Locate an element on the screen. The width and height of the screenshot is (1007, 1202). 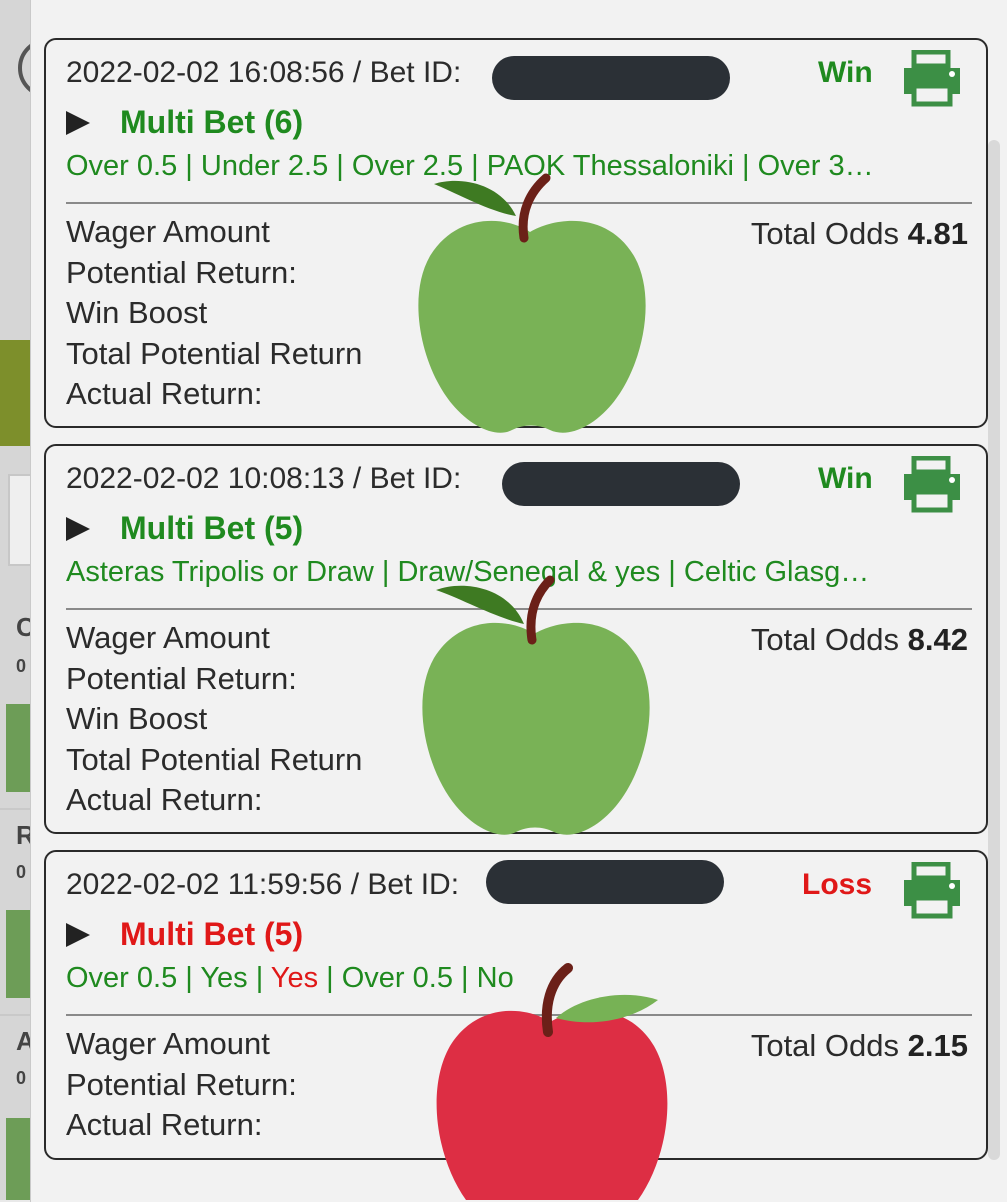
scrollbar is located at coordinates (994, 650).